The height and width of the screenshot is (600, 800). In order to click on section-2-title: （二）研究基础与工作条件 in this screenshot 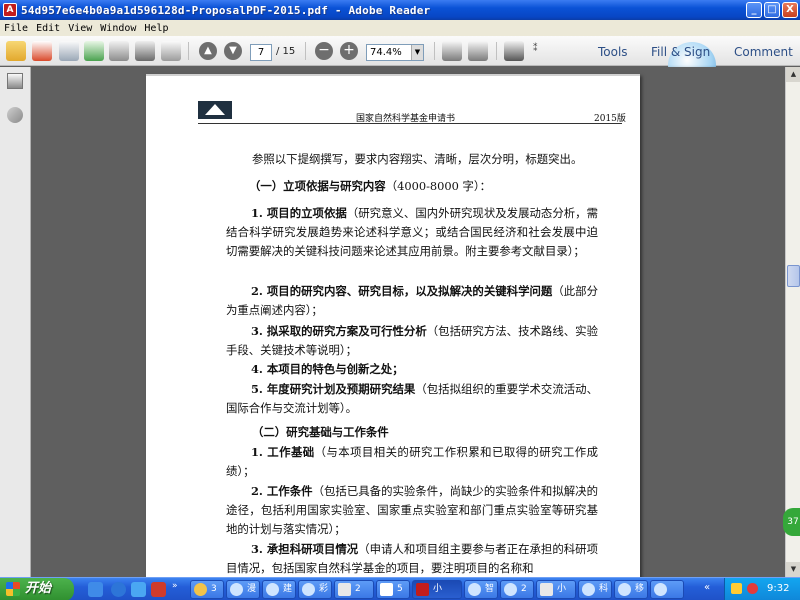, I will do `click(320, 432)`.